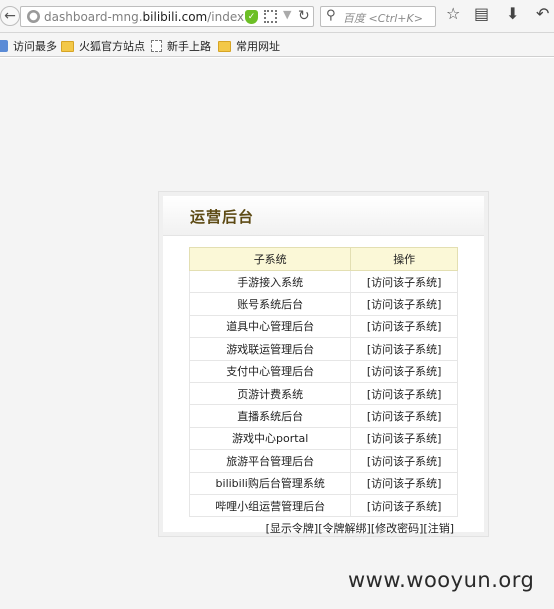  What do you see at coordinates (270, 416) in the screenshot?
I see `subsystem-name: 直播系统后台` at bounding box center [270, 416].